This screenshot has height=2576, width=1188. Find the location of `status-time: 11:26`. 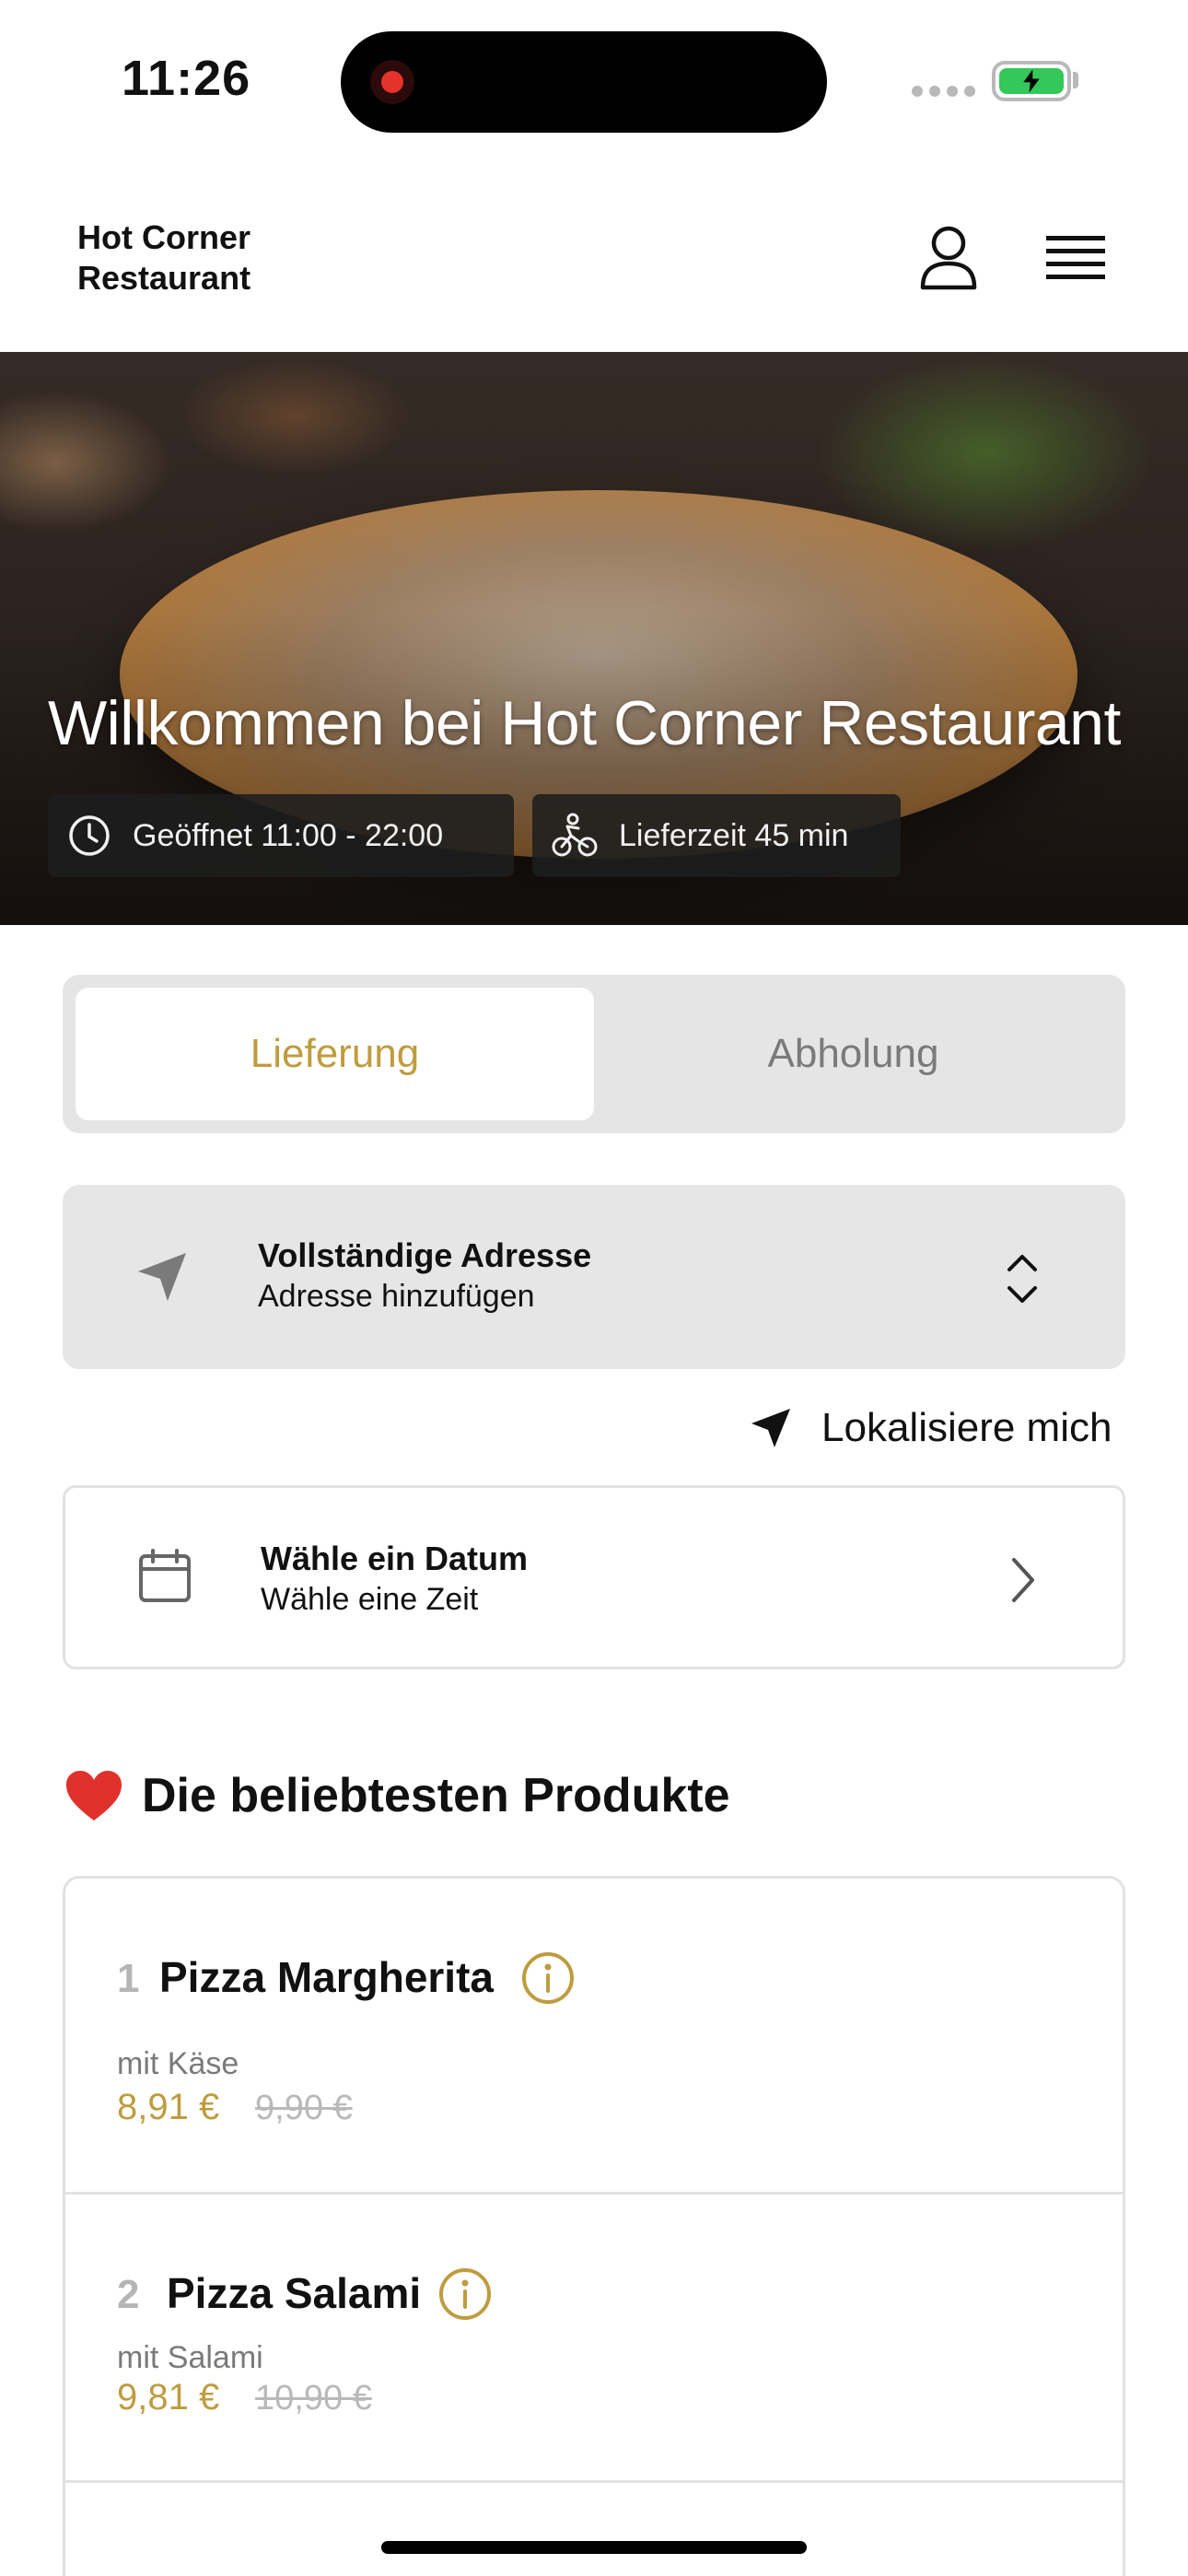

status-time: 11:26 is located at coordinates (186, 78).